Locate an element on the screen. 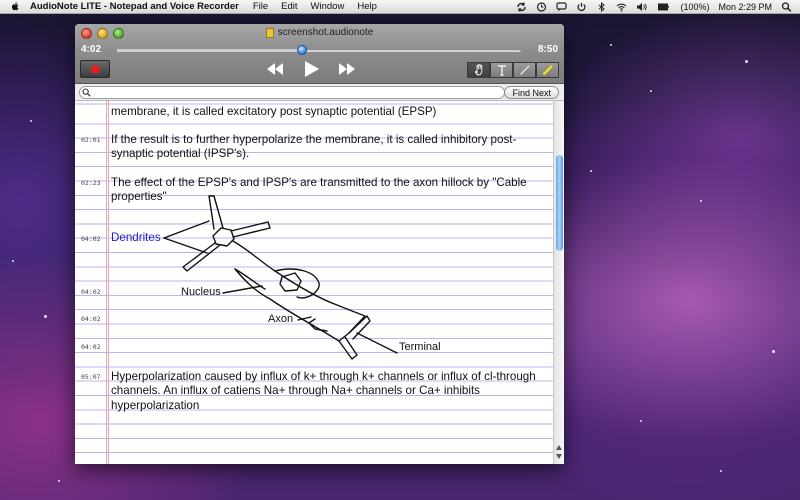 The height and width of the screenshot is (500, 800). transport-controls is located at coordinates (311, 69).